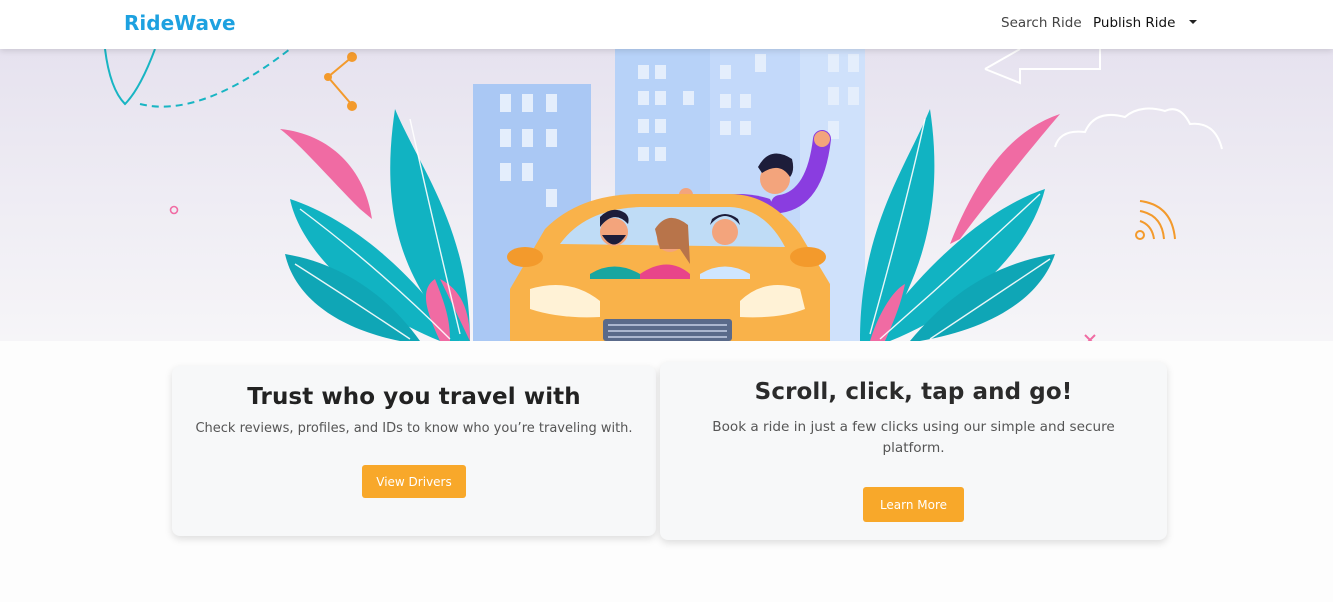  What do you see at coordinates (1193, 21) in the screenshot?
I see `caret-down-icon` at bounding box center [1193, 21].